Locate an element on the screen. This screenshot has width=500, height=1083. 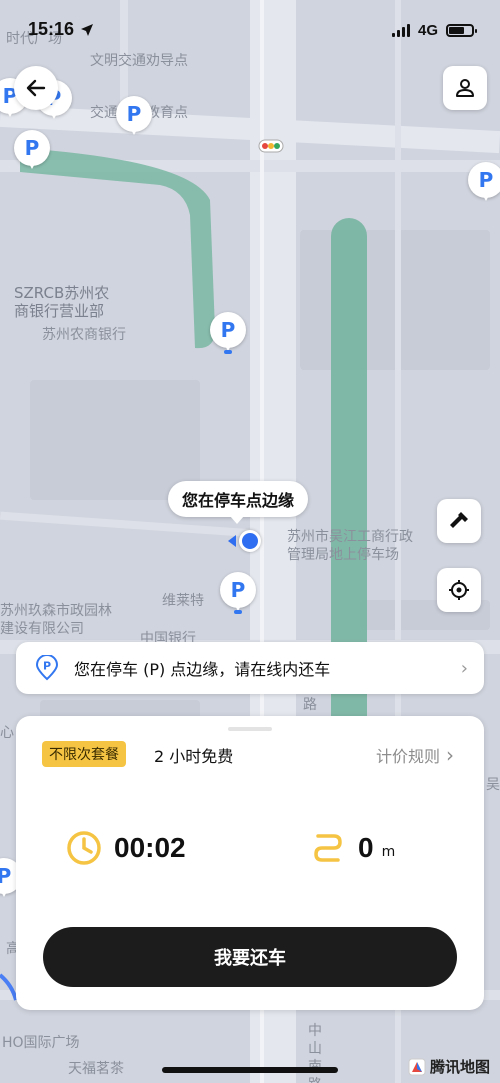
route-icon is located at coordinates (328, 848).